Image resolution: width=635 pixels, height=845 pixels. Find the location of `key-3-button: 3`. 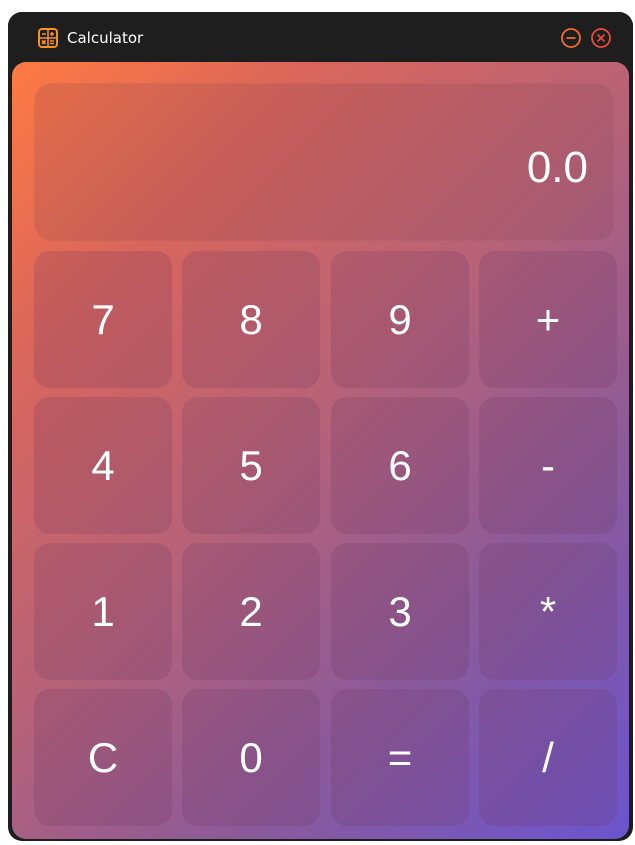

key-3-button: 3 is located at coordinates (400, 611).